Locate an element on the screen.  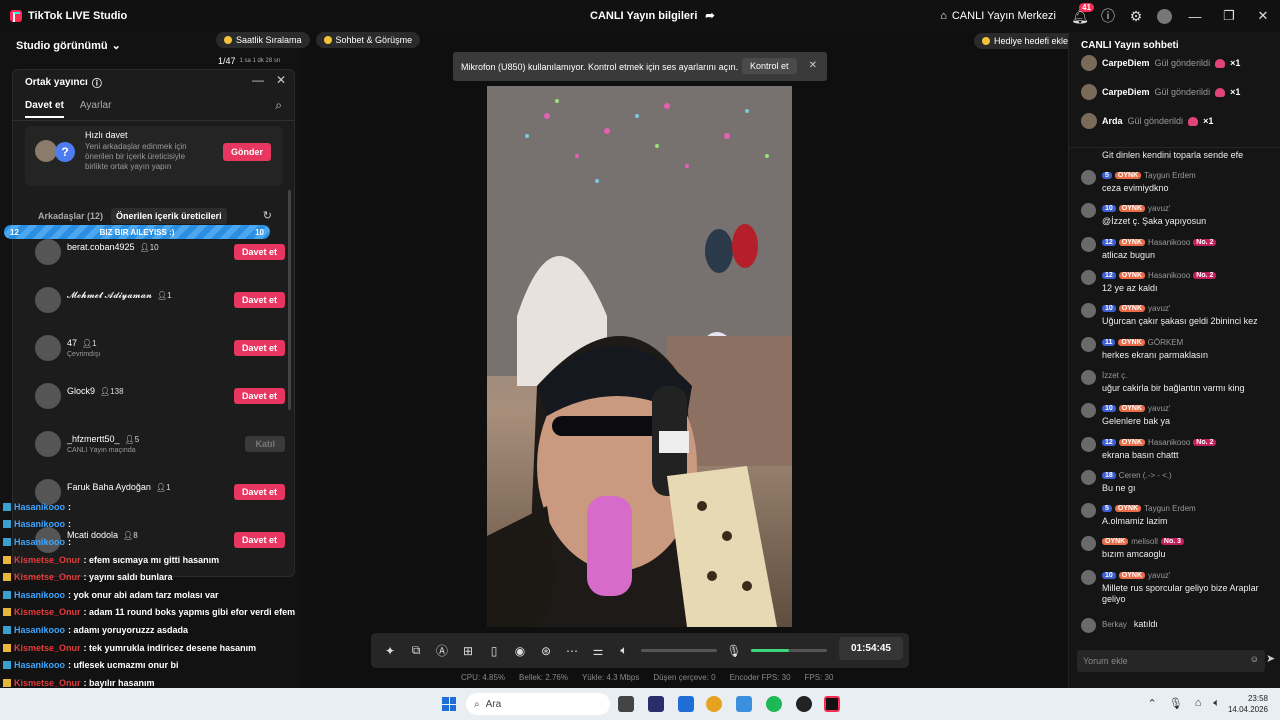
chat-user: İzzet ç. is located at coordinates (1114, 375).